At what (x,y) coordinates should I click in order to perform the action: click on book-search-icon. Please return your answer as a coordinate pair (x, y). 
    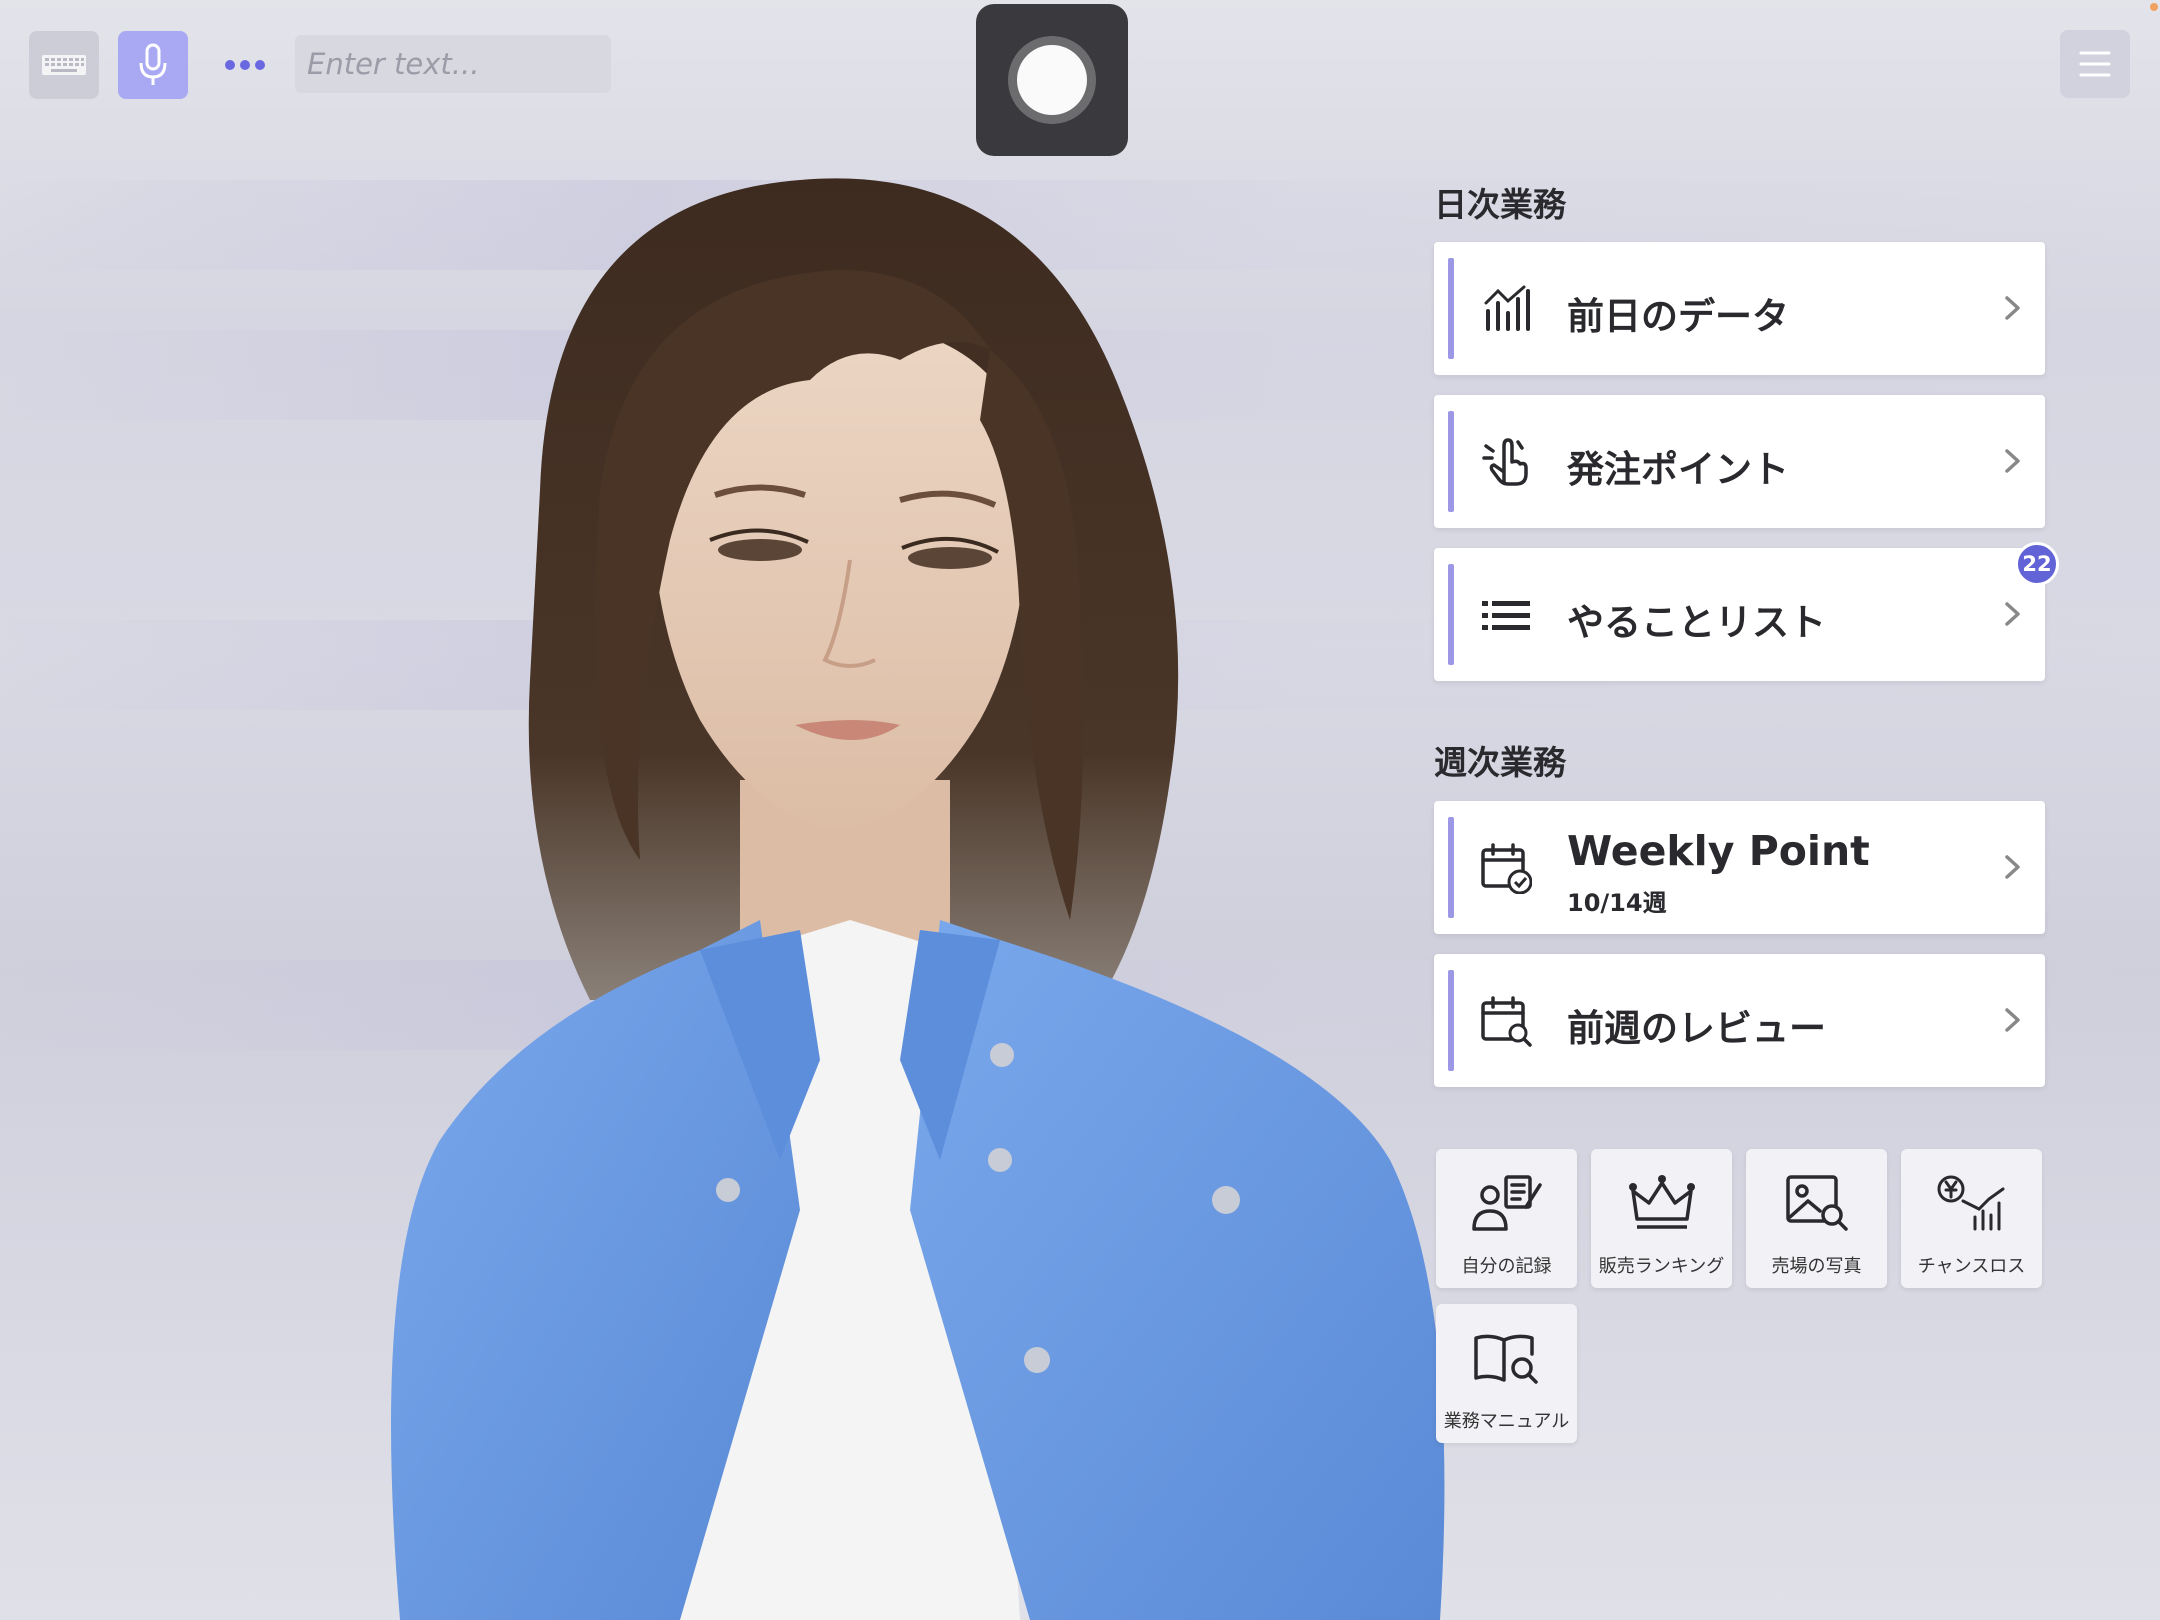
    Looking at the image, I should click on (1506, 1359).